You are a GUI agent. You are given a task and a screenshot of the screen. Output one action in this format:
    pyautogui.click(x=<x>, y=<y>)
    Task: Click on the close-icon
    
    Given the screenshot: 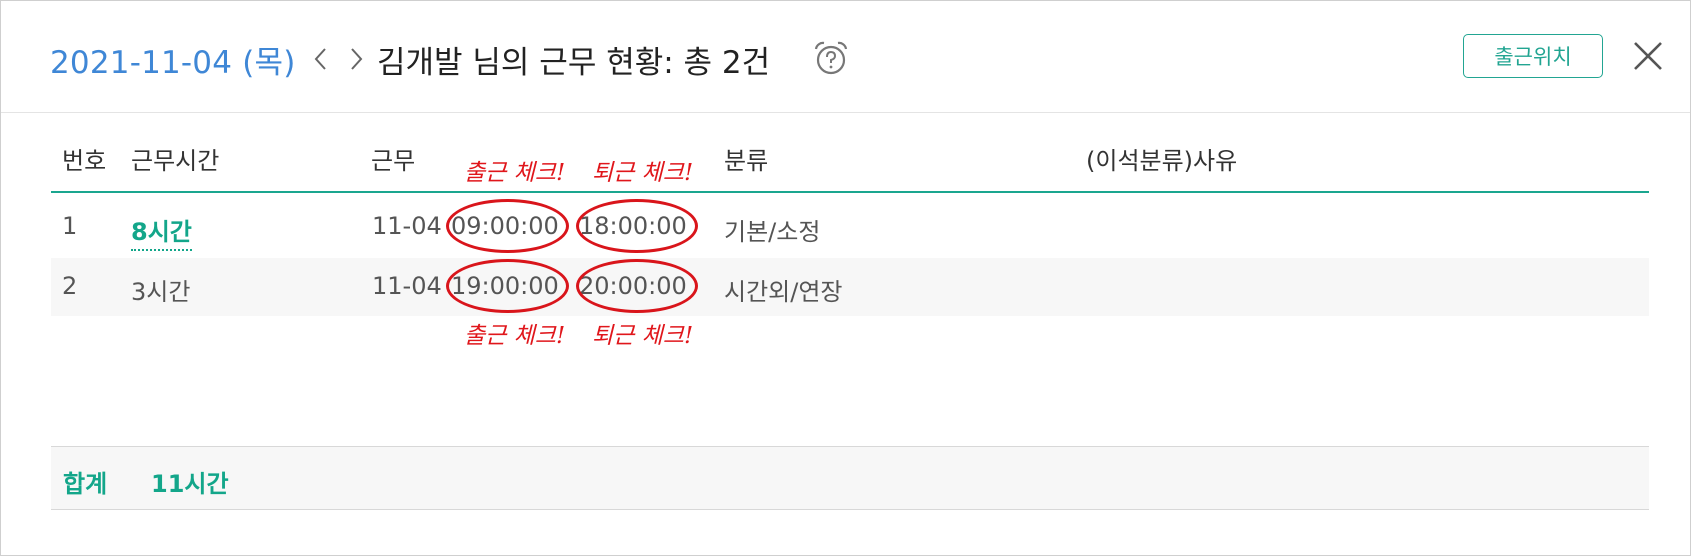 What is the action you would take?
    pyautogui.click(x=1648, y=56)
    